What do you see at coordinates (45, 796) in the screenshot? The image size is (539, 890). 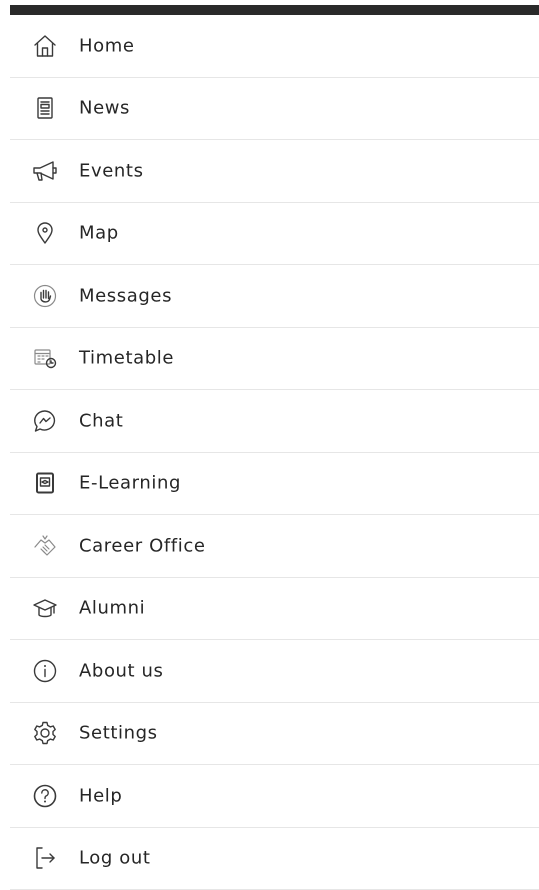 I see `help-icon` at bounding box center [45, 796].